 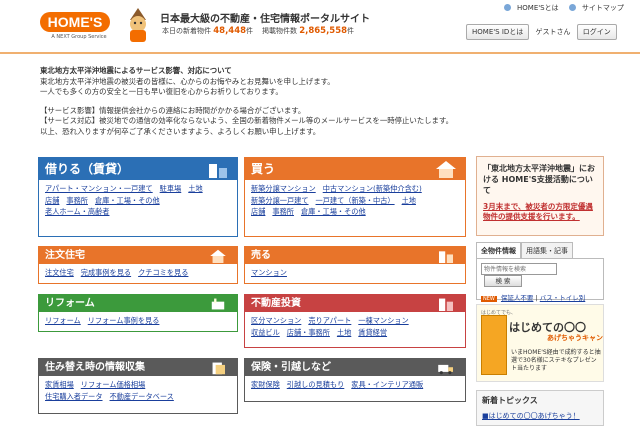 What do you see at coordinates (138, 390) in the screenshot?
I see `info-links: 家賃相場 リフォーム価格相場 住宅購入者データ 不動産データベース` at bounding box center [138, 390].